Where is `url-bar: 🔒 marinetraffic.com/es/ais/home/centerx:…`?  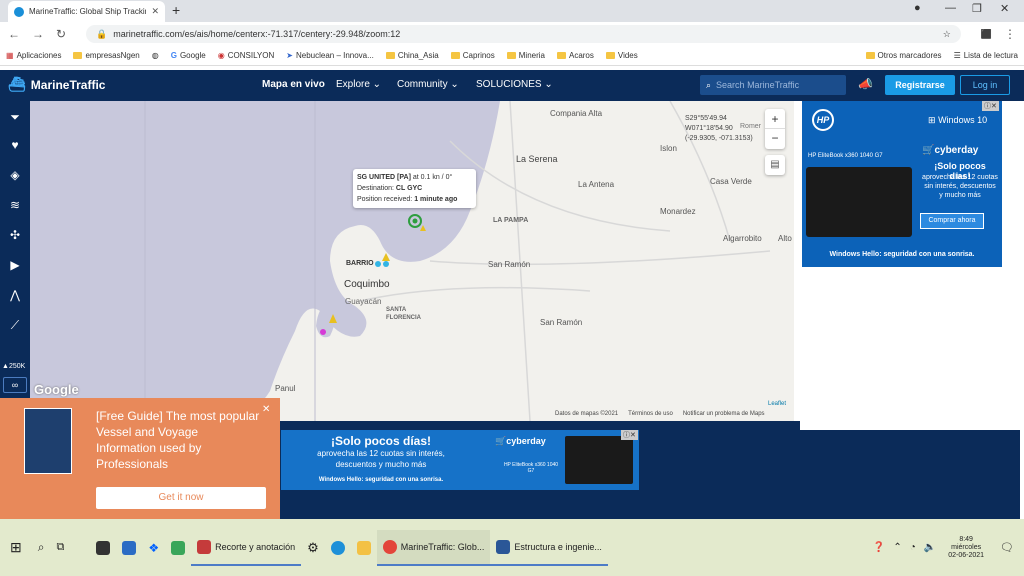
url-bar: 🔒 marinetraffic.com/es/ais/home/centerx:… is located at coordinates (523, 34).